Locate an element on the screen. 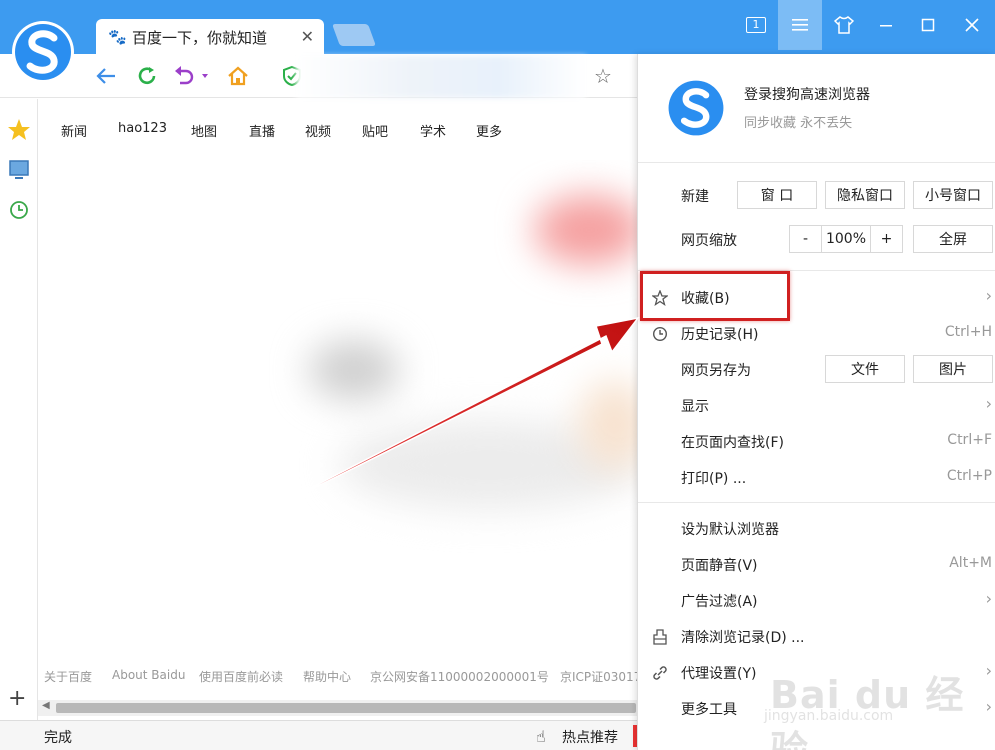  tab-count-button: 1 is located at coordinates (756, 25).